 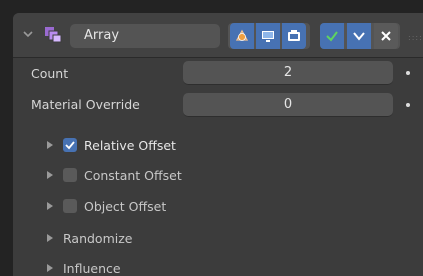 I want to click on modifier-name-field: Array, so click(x=145, y=36).